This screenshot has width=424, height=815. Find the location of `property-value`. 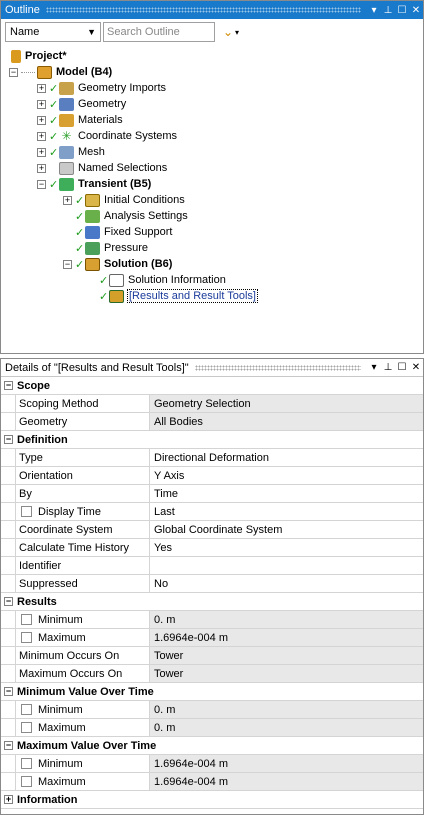

property-value is located at coordinates (286, 565).